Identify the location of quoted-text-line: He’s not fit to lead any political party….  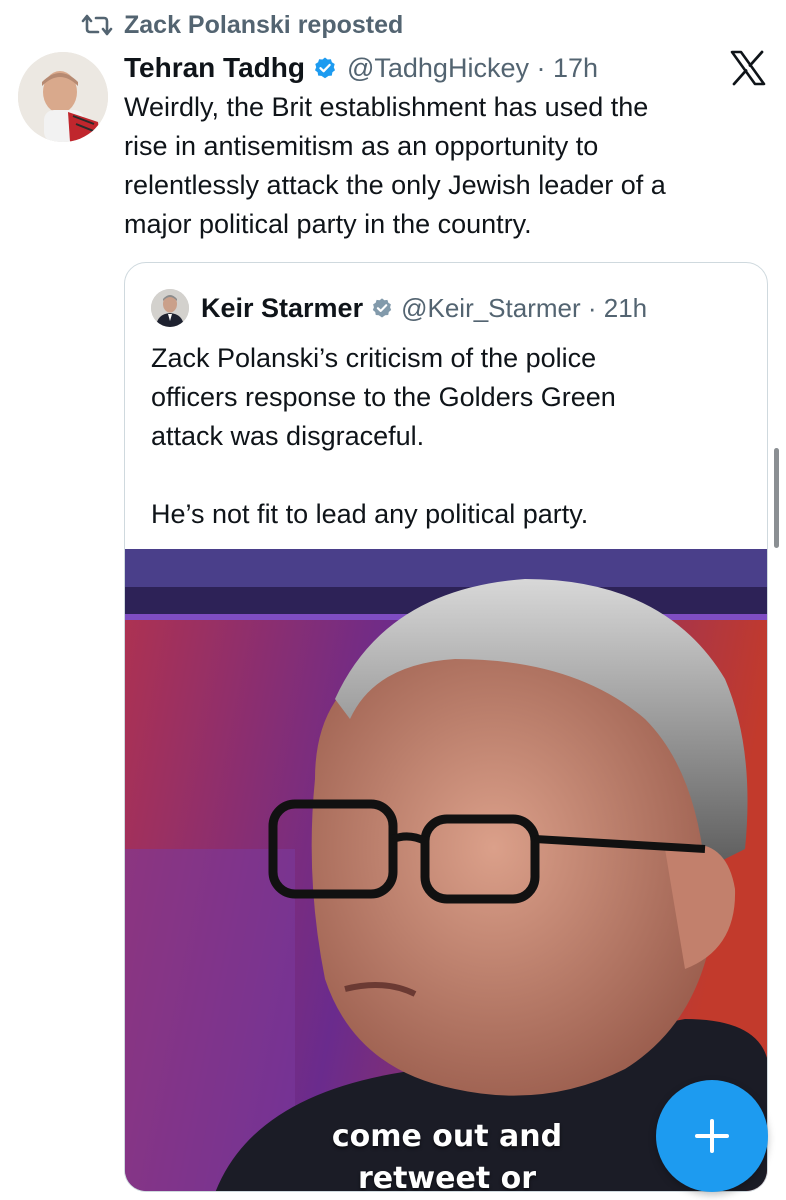
(370, 514).